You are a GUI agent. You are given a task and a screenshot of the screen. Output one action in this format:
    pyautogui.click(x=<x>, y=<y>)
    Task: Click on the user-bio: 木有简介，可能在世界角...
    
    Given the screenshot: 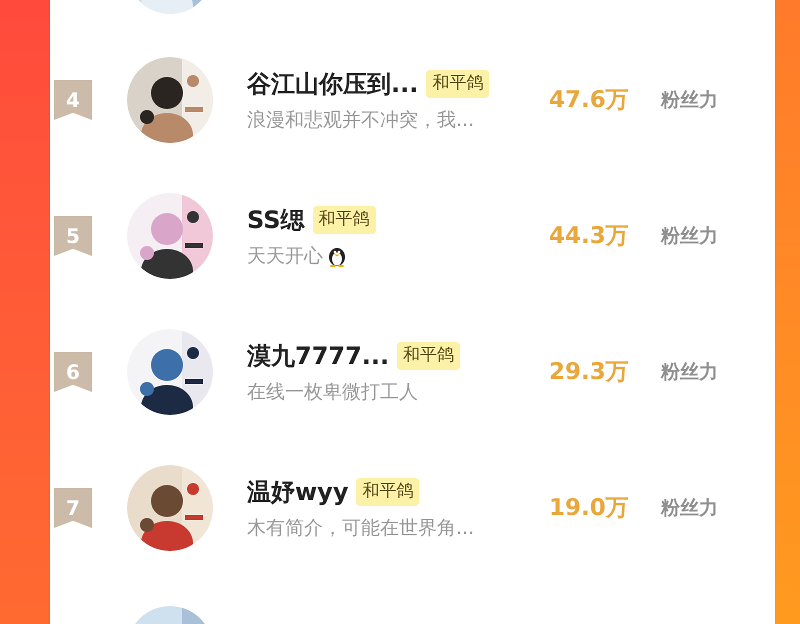 What is the action you would take?
    pyautogui.click(x=360, y=528)
    